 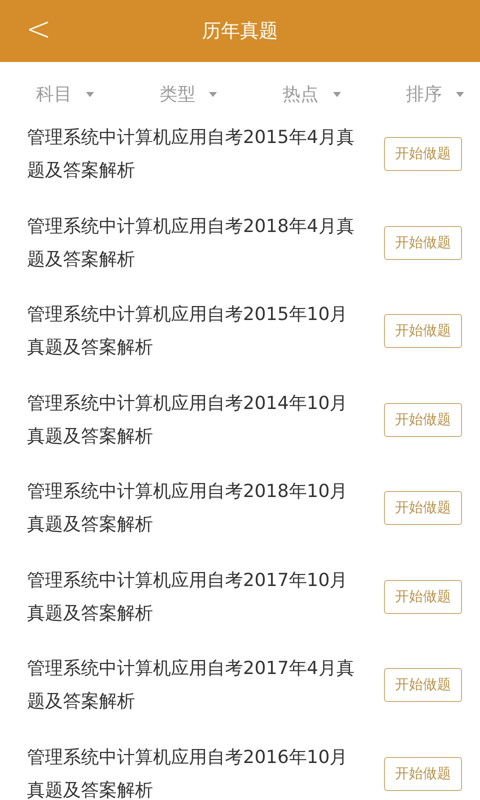 I want to click on paper-title: 管理系统中计算机应用自考2017年10月真题及答案解析, so click(x=192, y=597).